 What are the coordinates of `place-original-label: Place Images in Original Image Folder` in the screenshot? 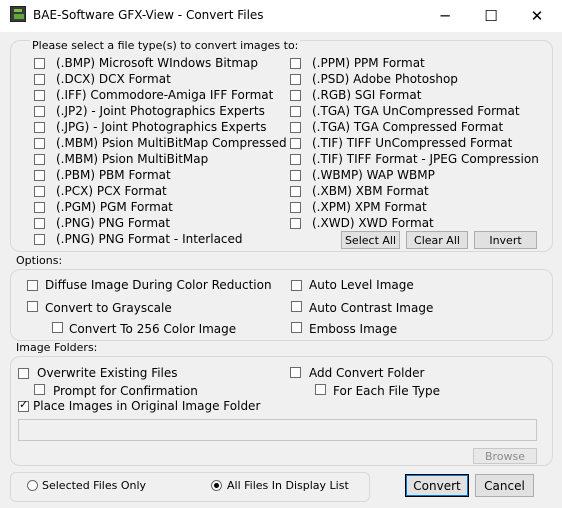 It's located at (147, 406).